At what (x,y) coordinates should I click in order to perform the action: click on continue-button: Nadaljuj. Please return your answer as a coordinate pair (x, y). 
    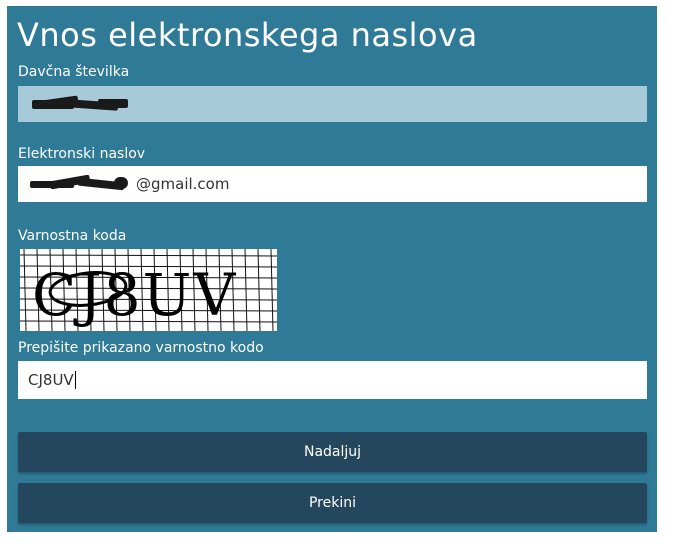
    Looking at the image, I should click on (332, 452).